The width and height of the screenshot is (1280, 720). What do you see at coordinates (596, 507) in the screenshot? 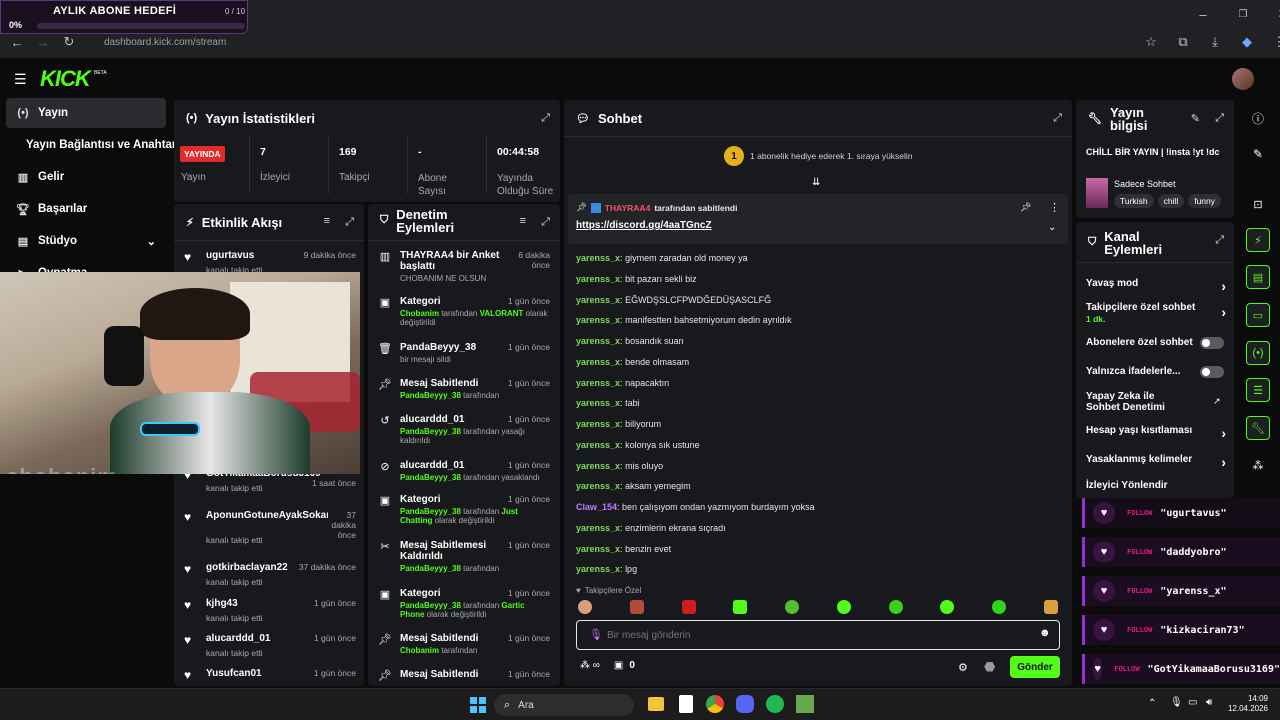
I see `chat-username: Claw_154` at bounding box center [596, 507].